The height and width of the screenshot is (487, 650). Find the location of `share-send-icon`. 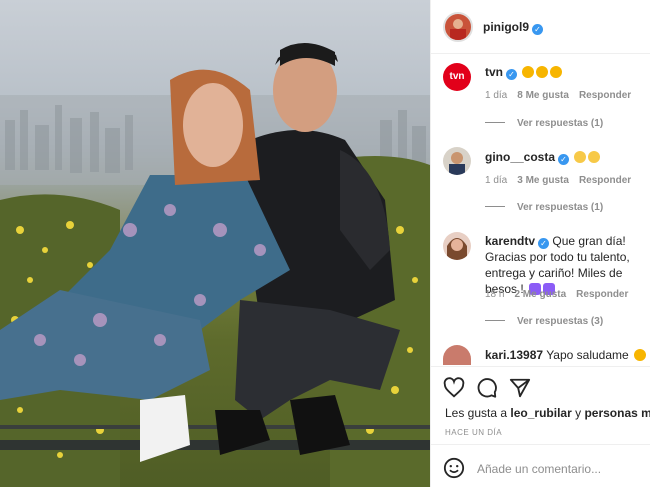

share-send-icon is located at coordinates (520, 388).